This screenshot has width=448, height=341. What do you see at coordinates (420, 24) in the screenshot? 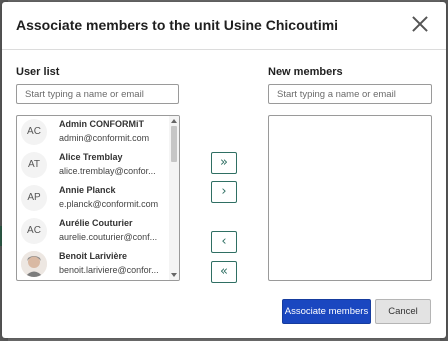
I see `close-icon` at bounding box center [420, 24].